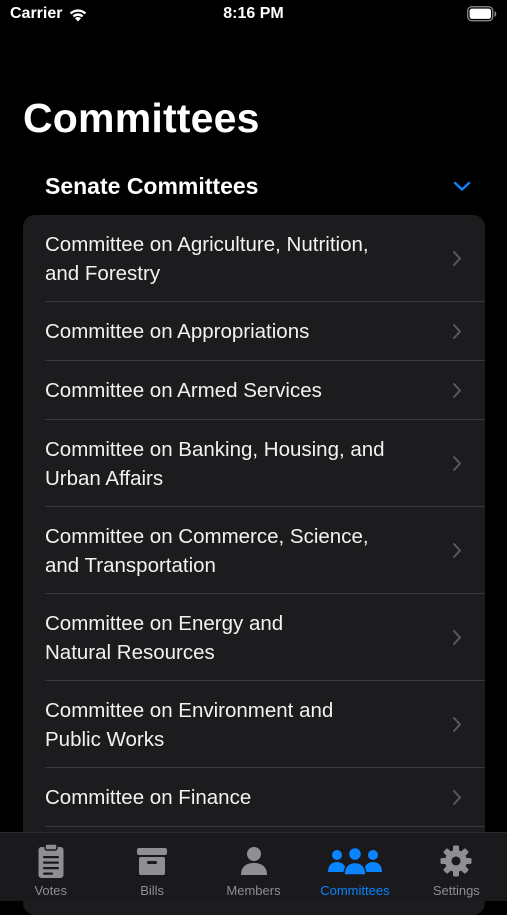  I want to click on committee-label: Committee on Armed Services, so click(183, 390).